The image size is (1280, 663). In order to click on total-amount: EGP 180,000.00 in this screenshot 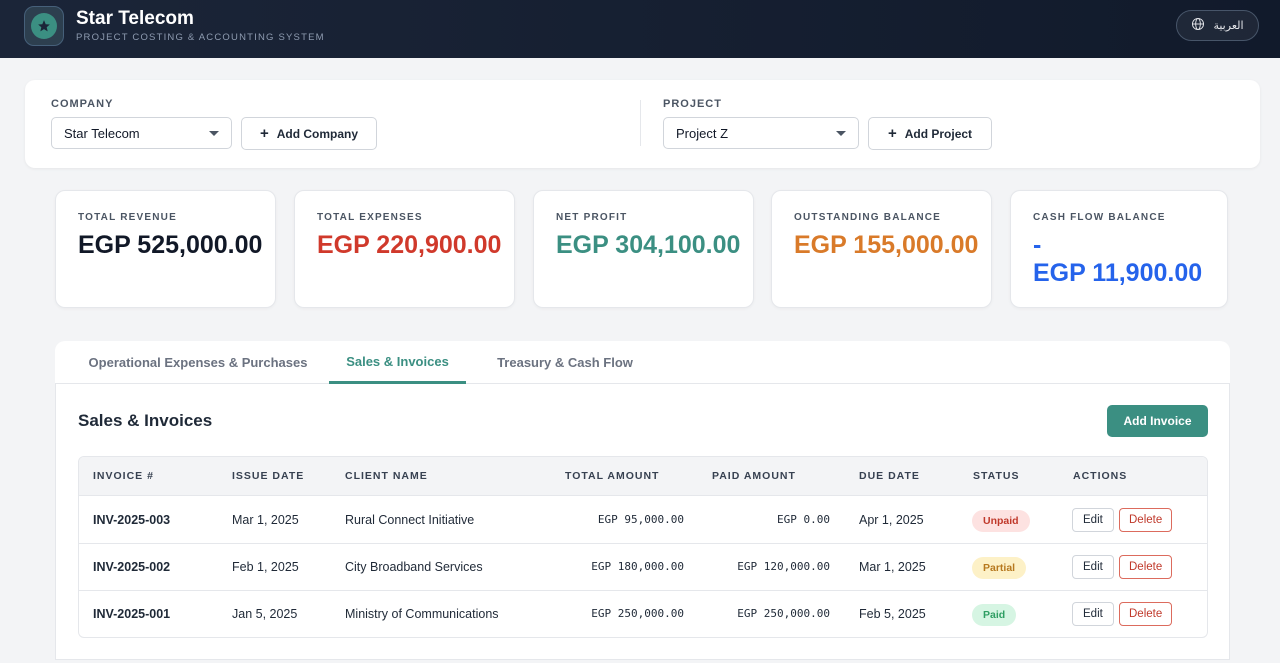, I will do `click(637, 566)`.